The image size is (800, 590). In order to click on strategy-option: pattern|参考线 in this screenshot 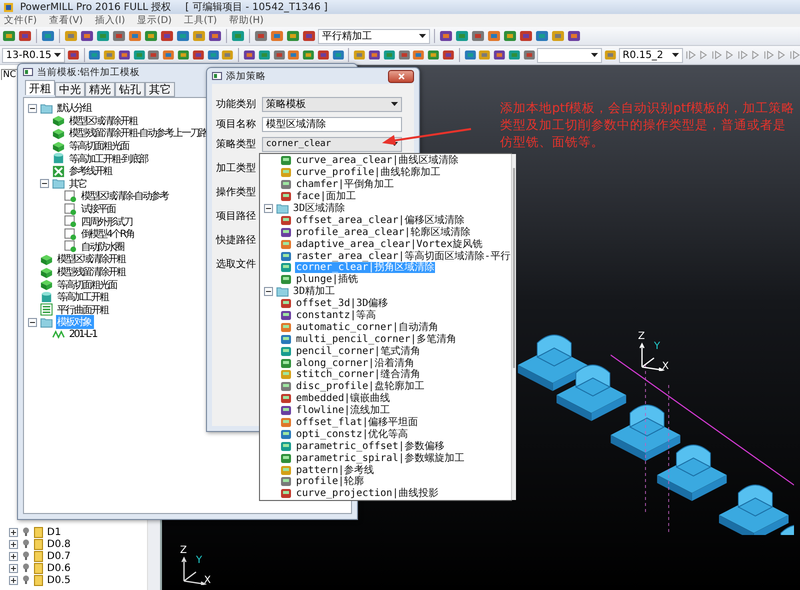, I will do `click(335, 470)`.